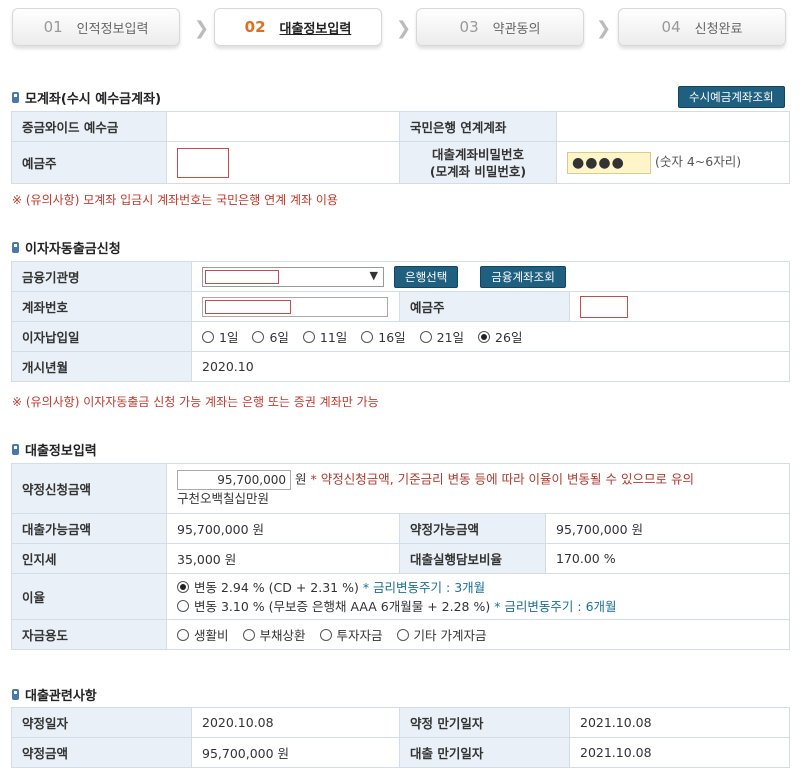 Image resolution: width=800 pixels, height=778 pixels. I want to click on step-2-label: 대출정보입력, so click(315, 29).